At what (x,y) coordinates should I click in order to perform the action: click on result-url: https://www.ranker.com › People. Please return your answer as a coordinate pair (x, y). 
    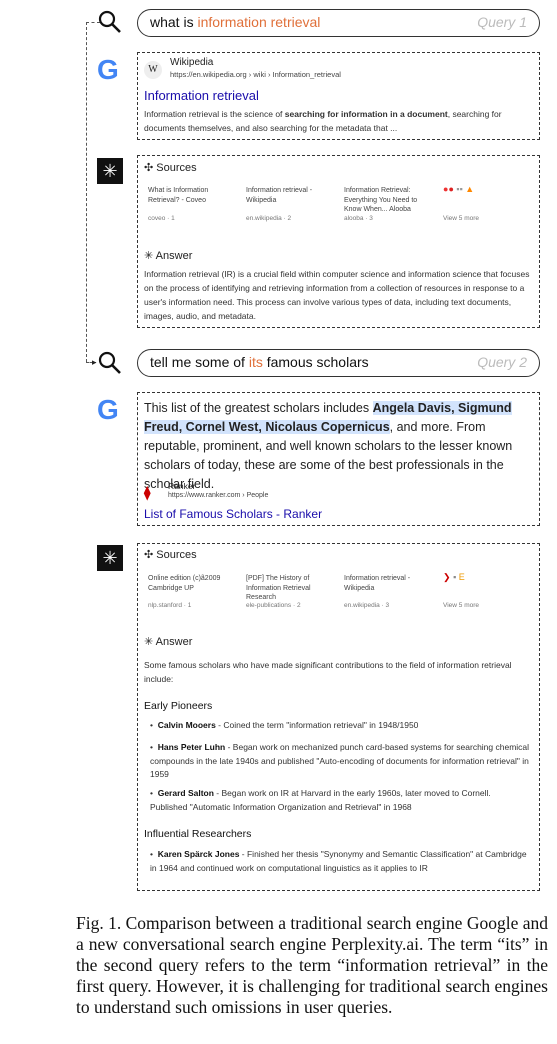
    Looking at the image, I should click on (218, 495).